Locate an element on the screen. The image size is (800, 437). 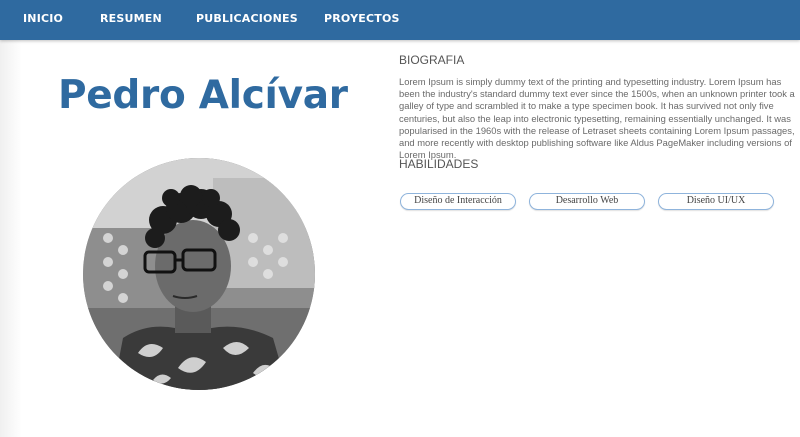
nav-link-proyectos: PROYECTOS is located at coordinates (362, 18).